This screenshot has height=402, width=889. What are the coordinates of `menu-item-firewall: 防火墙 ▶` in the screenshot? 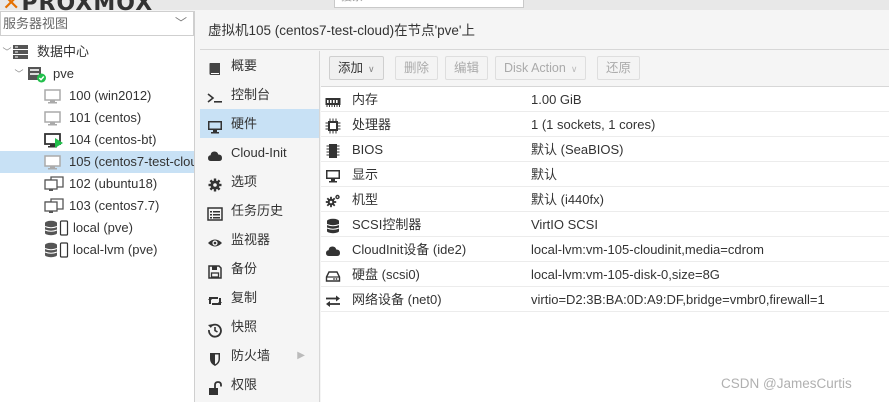 It's located at (259, 355).